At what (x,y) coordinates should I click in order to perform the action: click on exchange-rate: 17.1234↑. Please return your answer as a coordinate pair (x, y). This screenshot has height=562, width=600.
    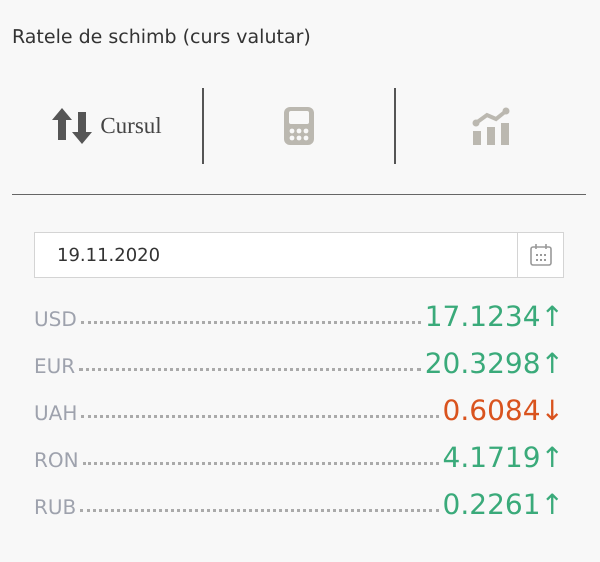
    Looking at the image, I should click on (494, 316).